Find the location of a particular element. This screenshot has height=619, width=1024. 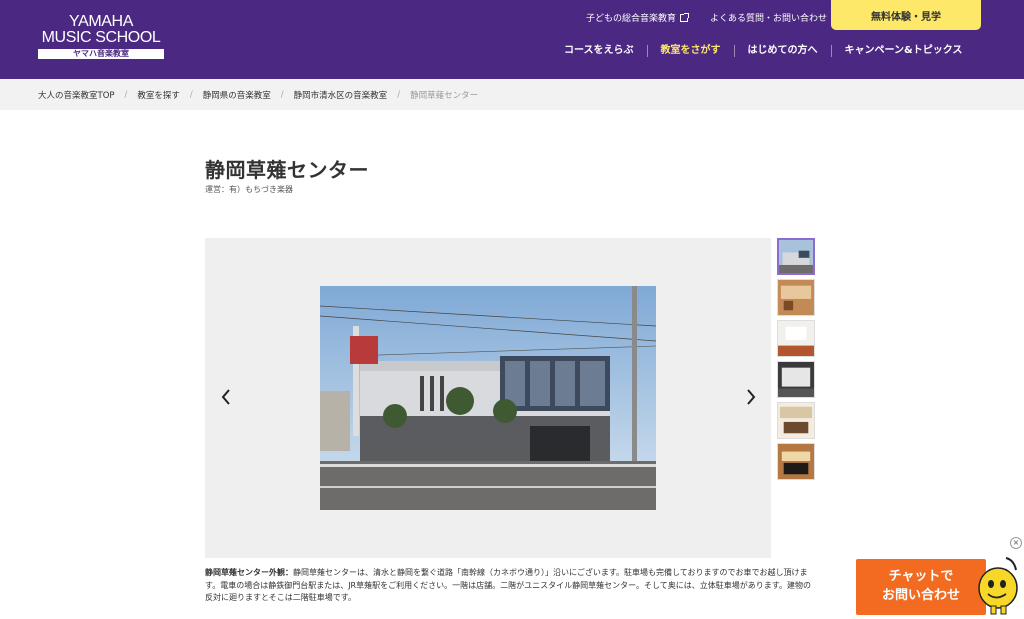

breadcrumb-item-current: 静岡草薙センター is located at coordinates (444, 95).